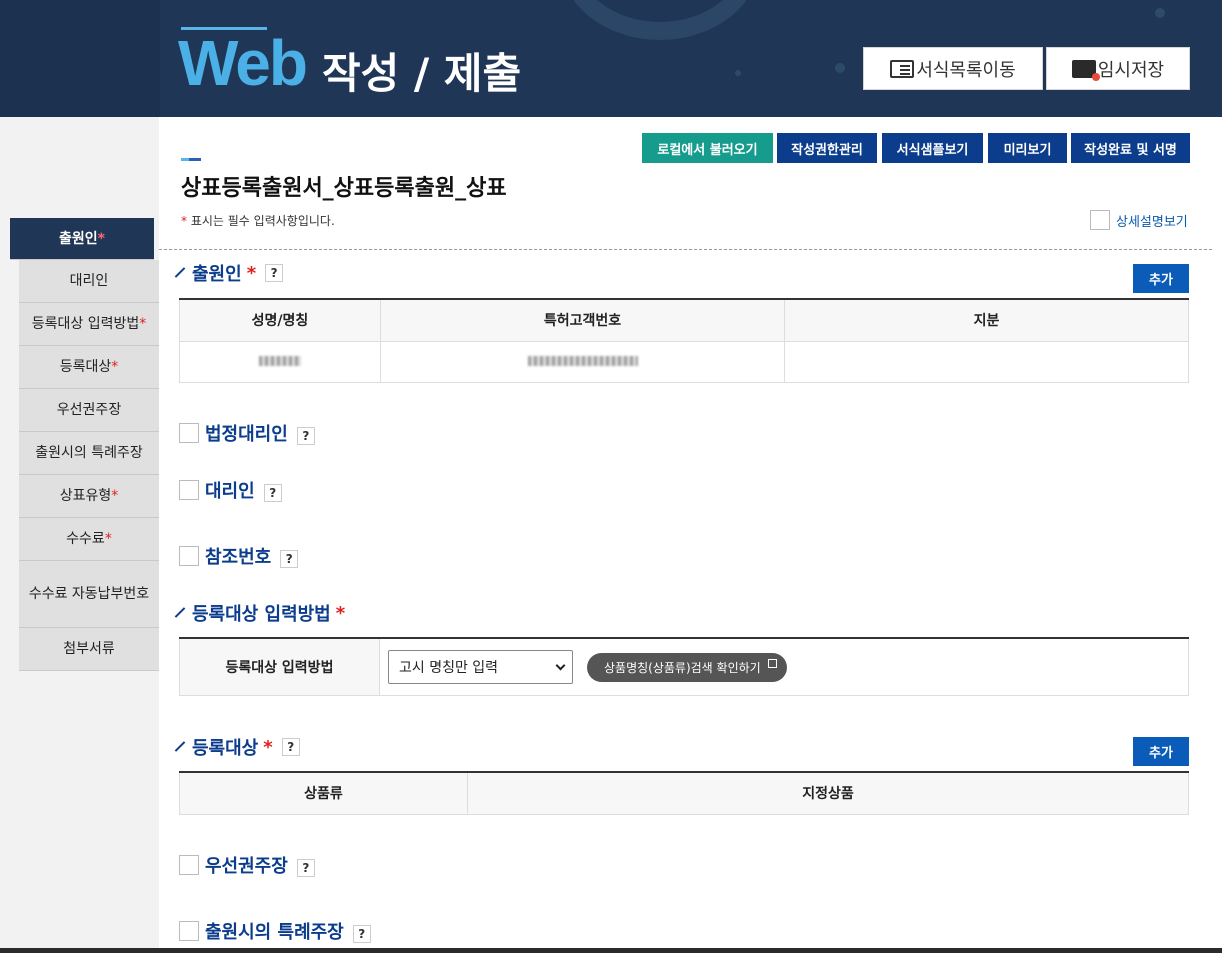 The image size is (1222, 953). What do you see at coordinates (89, 453) in the screenshot?
I see `sidebar-item-special-claim: 출원시의 특례주장` at bounding box center [89, 453].